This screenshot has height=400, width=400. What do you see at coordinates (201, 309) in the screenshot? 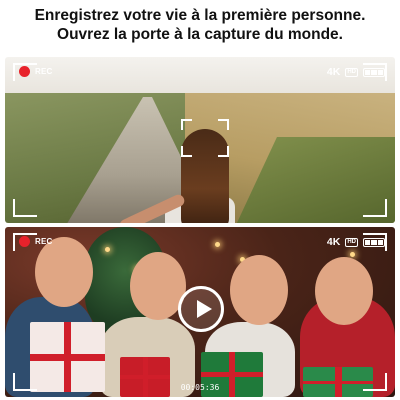
I see `play-icon` at bounding box center [201, 309].